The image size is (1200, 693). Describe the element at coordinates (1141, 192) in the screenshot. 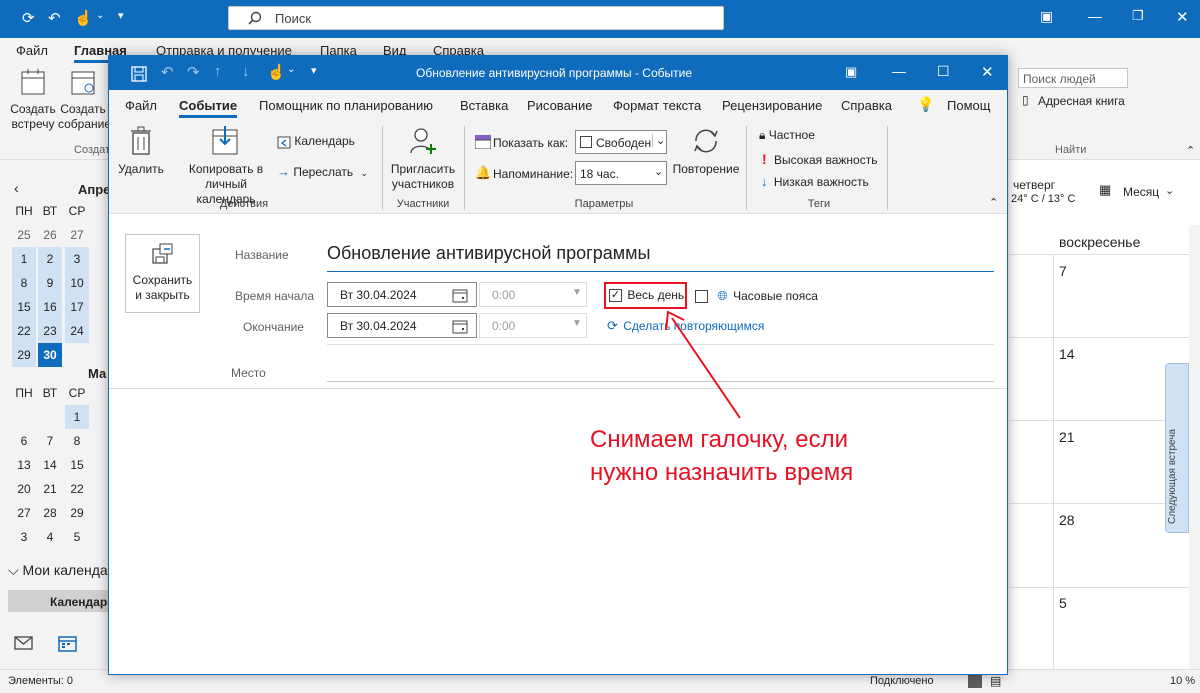

I see `view-month-selector: Месяц` at that location.